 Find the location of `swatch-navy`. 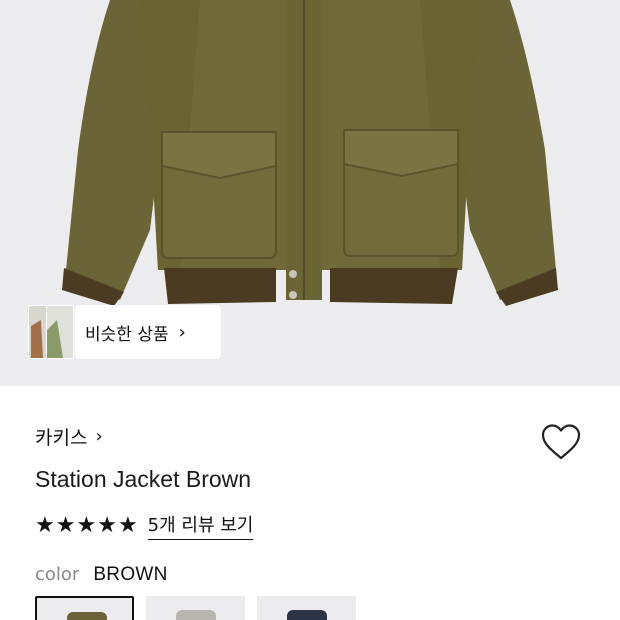

swatch-navy is located at coordinates (306, 608).